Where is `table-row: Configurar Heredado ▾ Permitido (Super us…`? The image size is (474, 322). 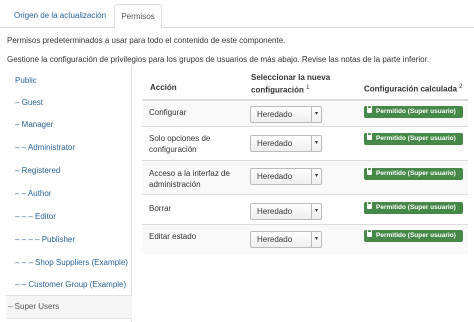
table-row: Configurar Heredado ▾ Permitido (Super us… is located at coordinates (305, 113).